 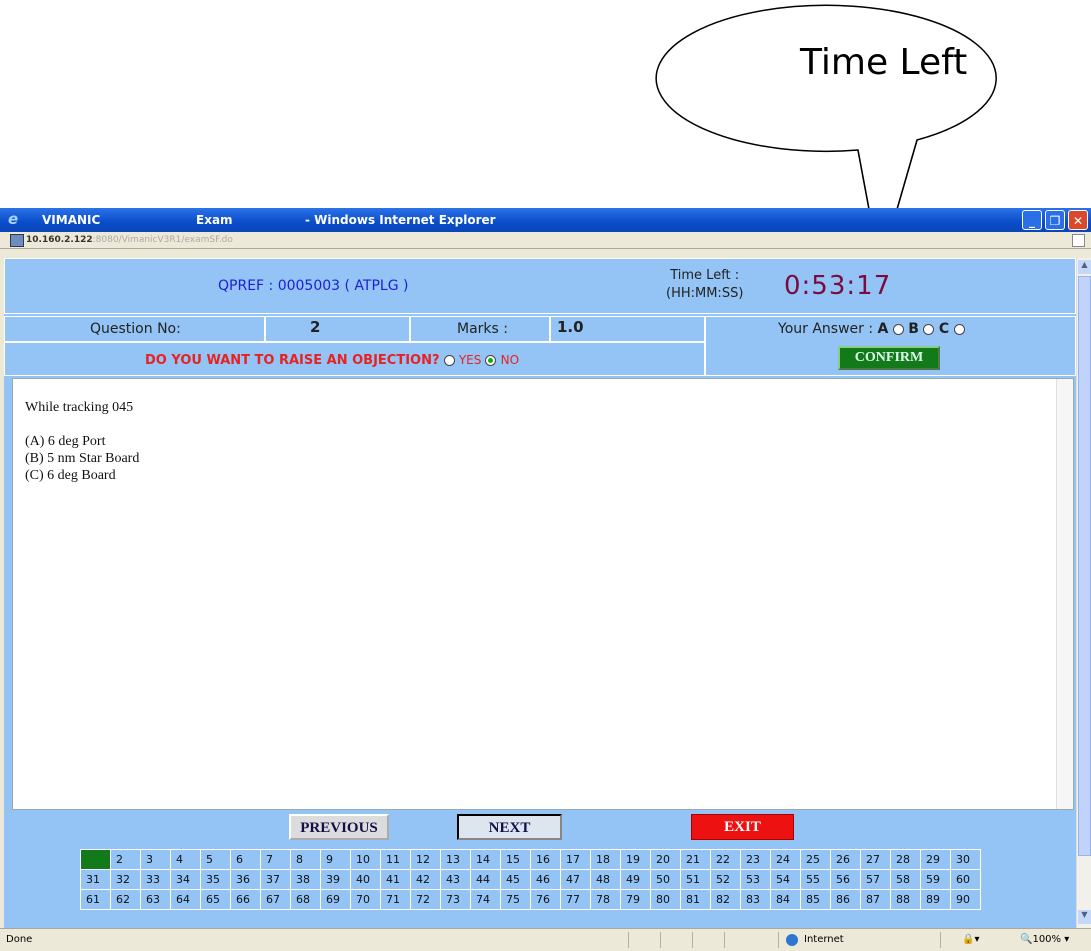 What do you see at coordinates (95, 859) in the screenshot?
I see `question-number-cell: 1` at bounding box center [95, 859].